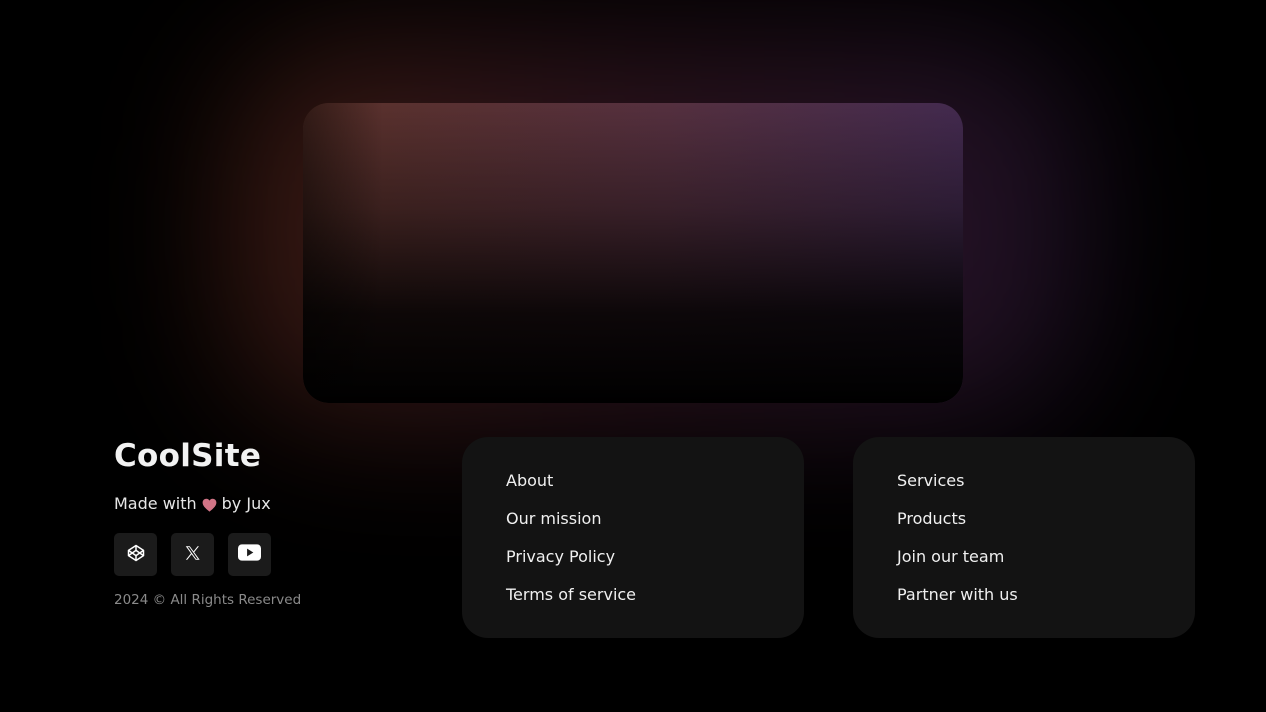 The image size is (1266, 712). I want to click on products-link: Products, so click(931, 518).